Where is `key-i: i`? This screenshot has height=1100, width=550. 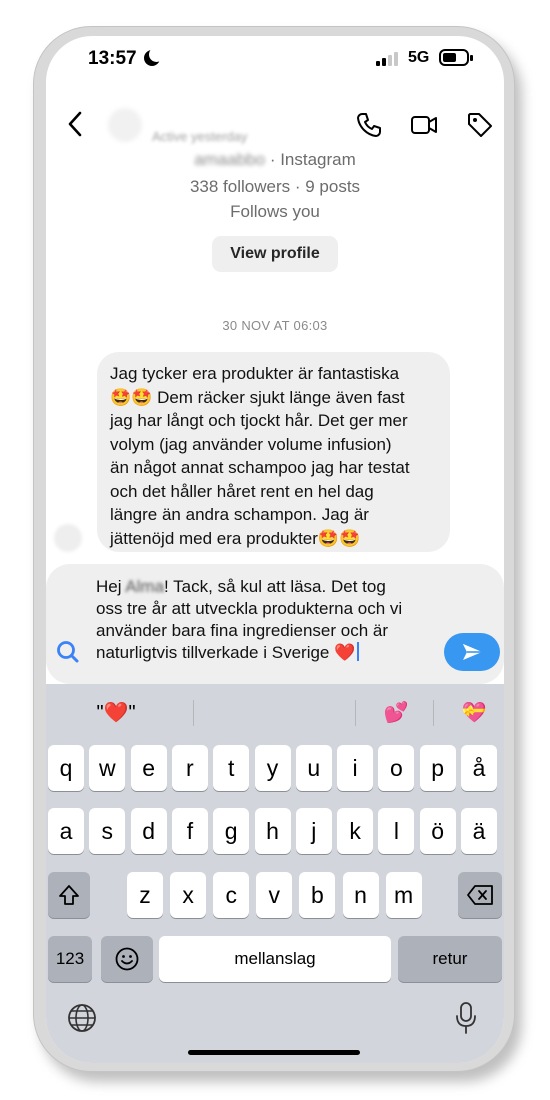 key-i: i is located at coordinates (355, 768).